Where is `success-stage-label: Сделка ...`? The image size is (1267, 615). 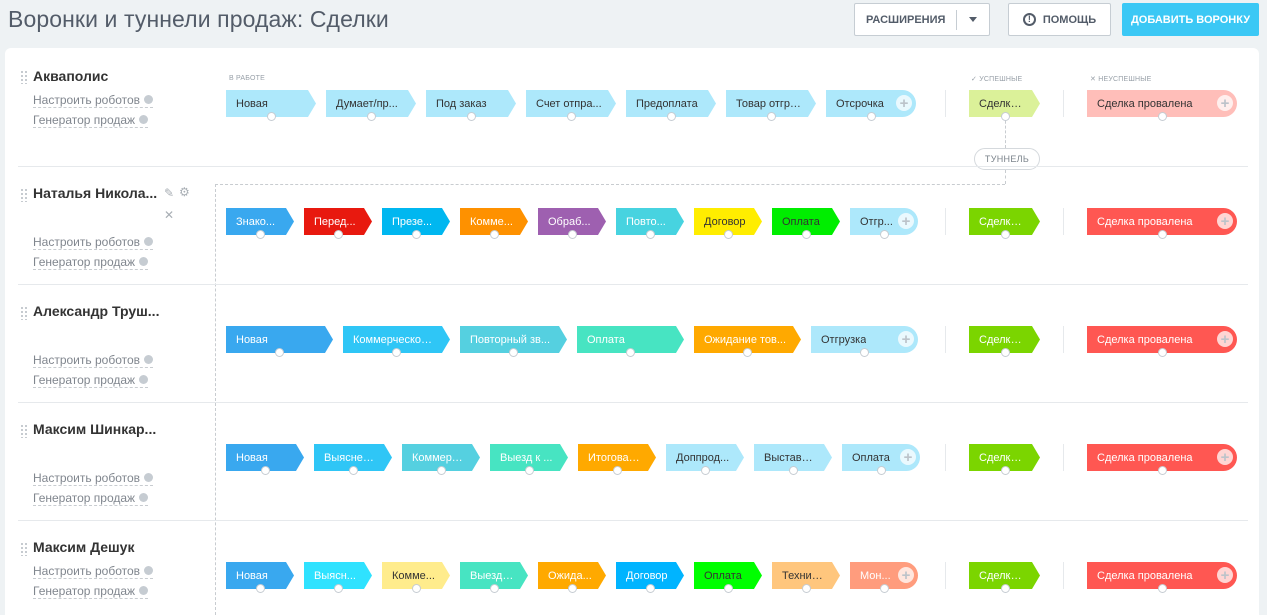
success-stage-label: Сделка ... is located at coordinates (1002, 103).